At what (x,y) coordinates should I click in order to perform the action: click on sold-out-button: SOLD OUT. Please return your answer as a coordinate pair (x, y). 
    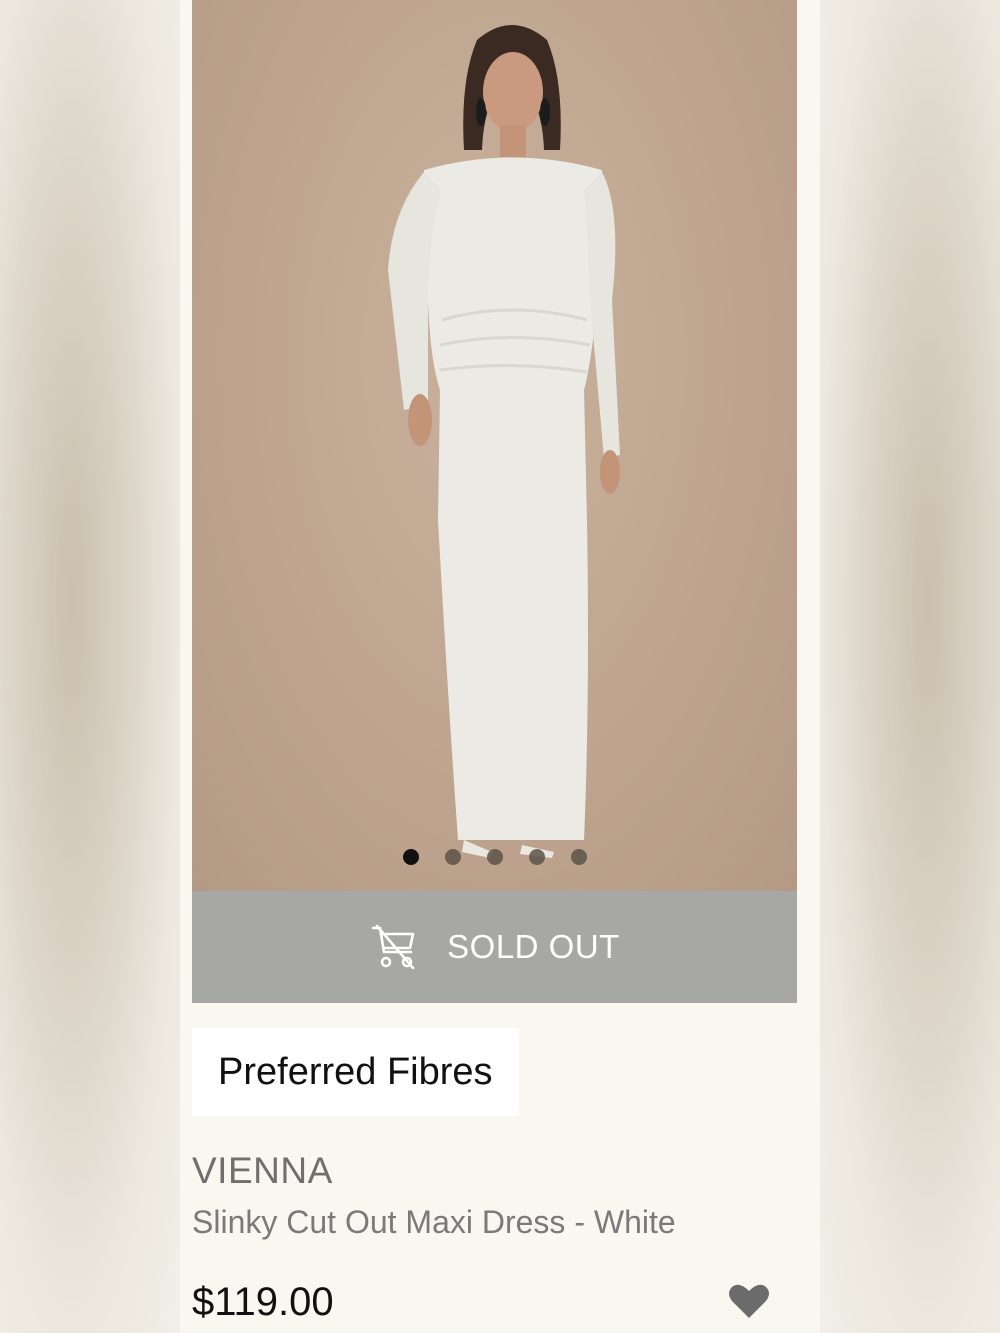
    Looking at the image, I should click on (494, 947).